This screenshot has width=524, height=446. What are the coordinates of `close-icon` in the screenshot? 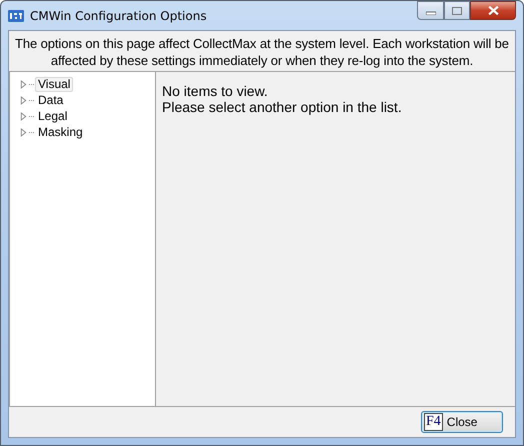 It's located at (493, 10).